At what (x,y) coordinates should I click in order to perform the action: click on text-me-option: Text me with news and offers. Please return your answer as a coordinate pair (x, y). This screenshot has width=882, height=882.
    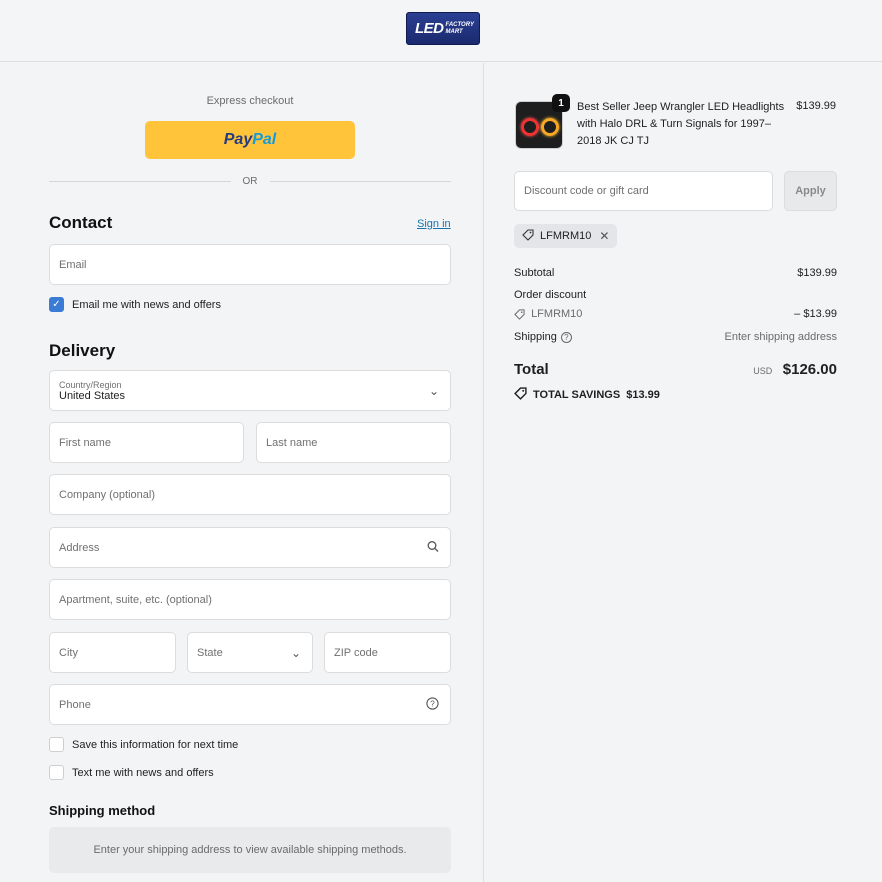
    Looking at the image, I should click on (131, 772).